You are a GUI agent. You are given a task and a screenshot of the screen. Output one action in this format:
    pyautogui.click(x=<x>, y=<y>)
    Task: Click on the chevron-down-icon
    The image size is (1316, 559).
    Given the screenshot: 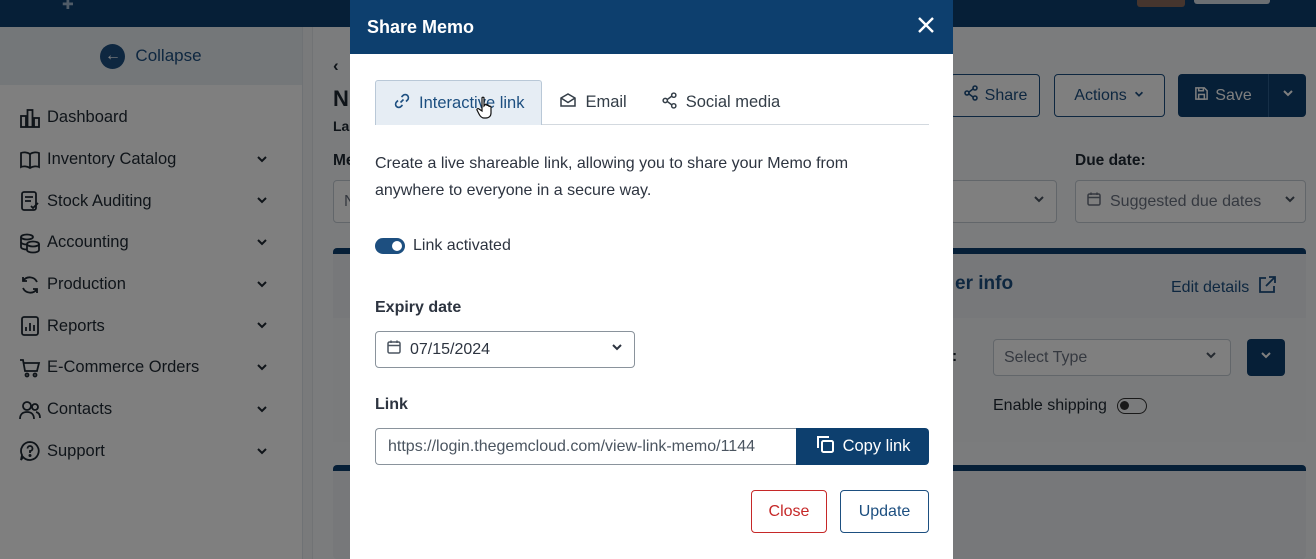 What is the action you would take?
    pyautogui.click(x=617, y=349)
    